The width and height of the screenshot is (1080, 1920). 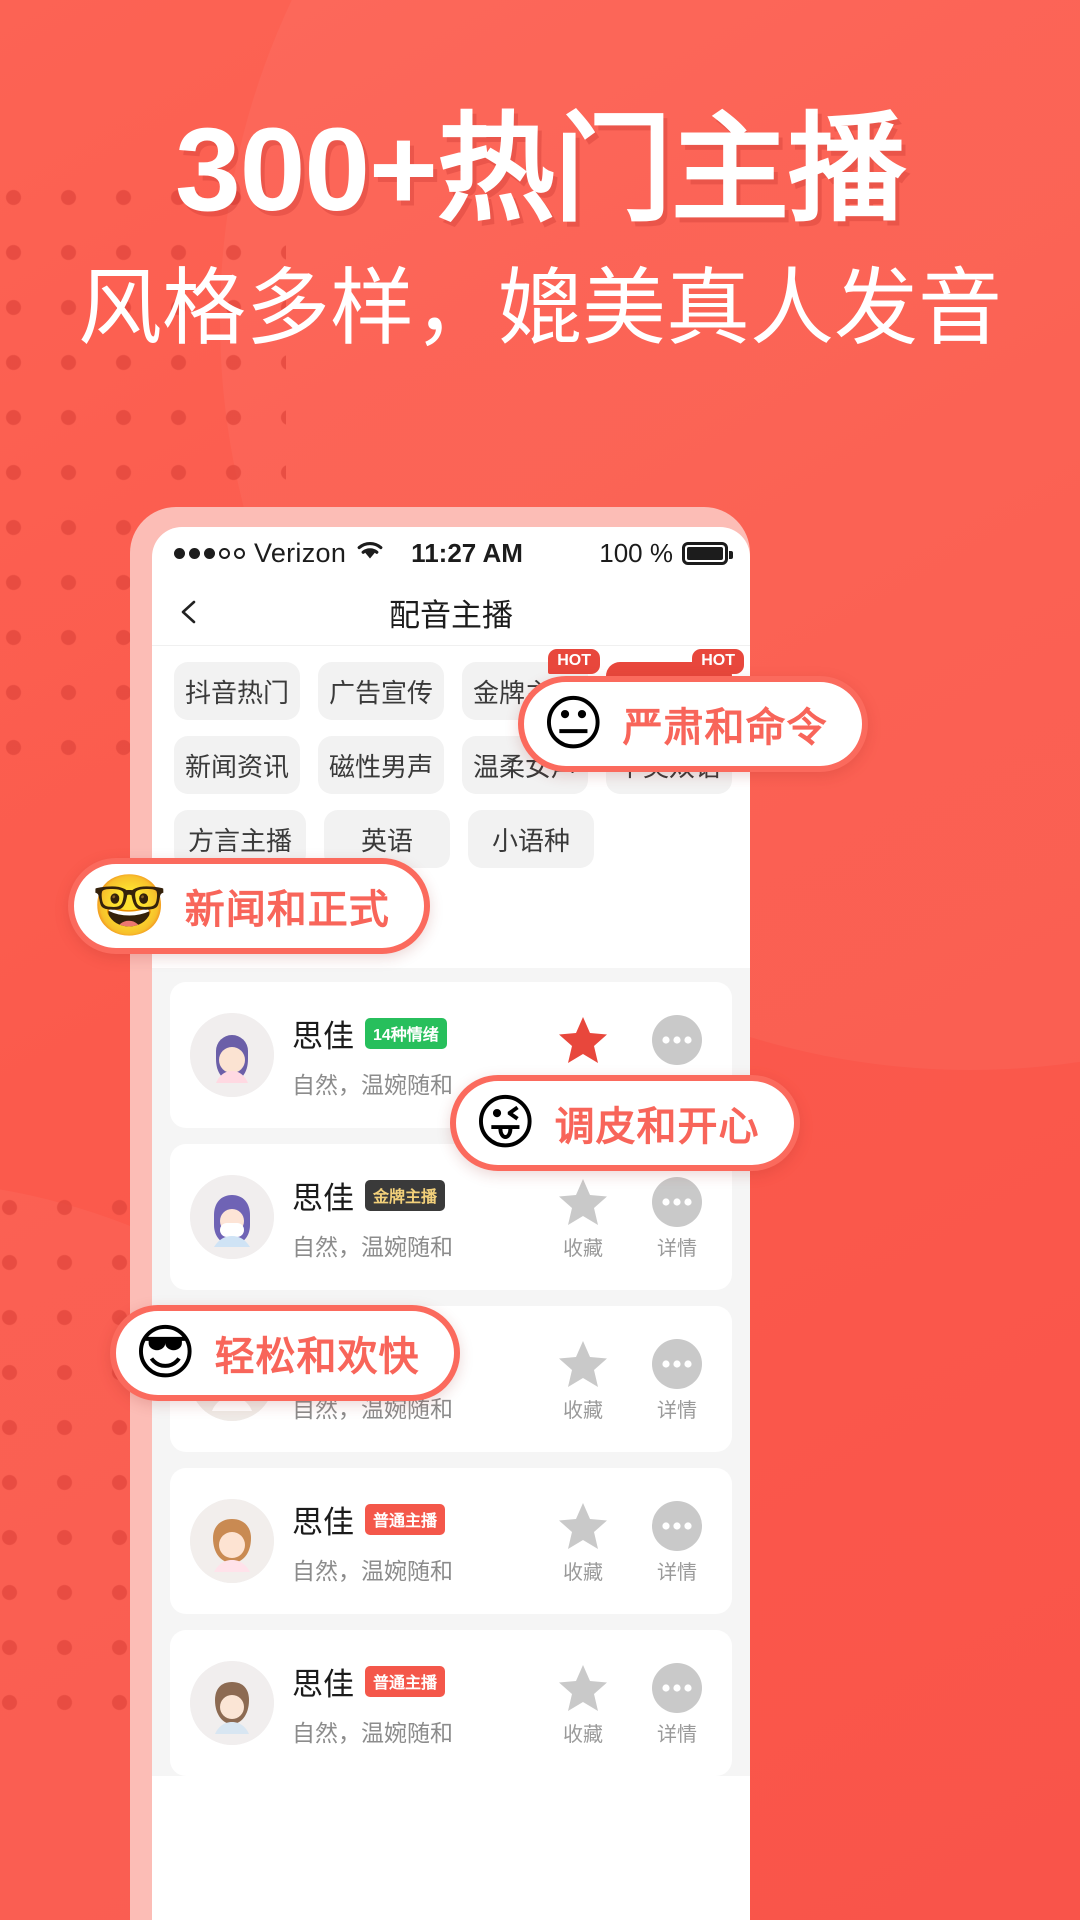 What do you see at coordinates (165, 1352) in the screenshot?
I see `sunglasses-face-emoji: 😎` at bounding box center [165, 1352].